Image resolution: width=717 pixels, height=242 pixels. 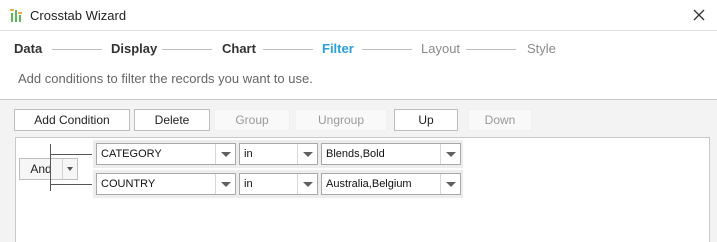 I want to click on close-icon, so click(x=699, y=15).